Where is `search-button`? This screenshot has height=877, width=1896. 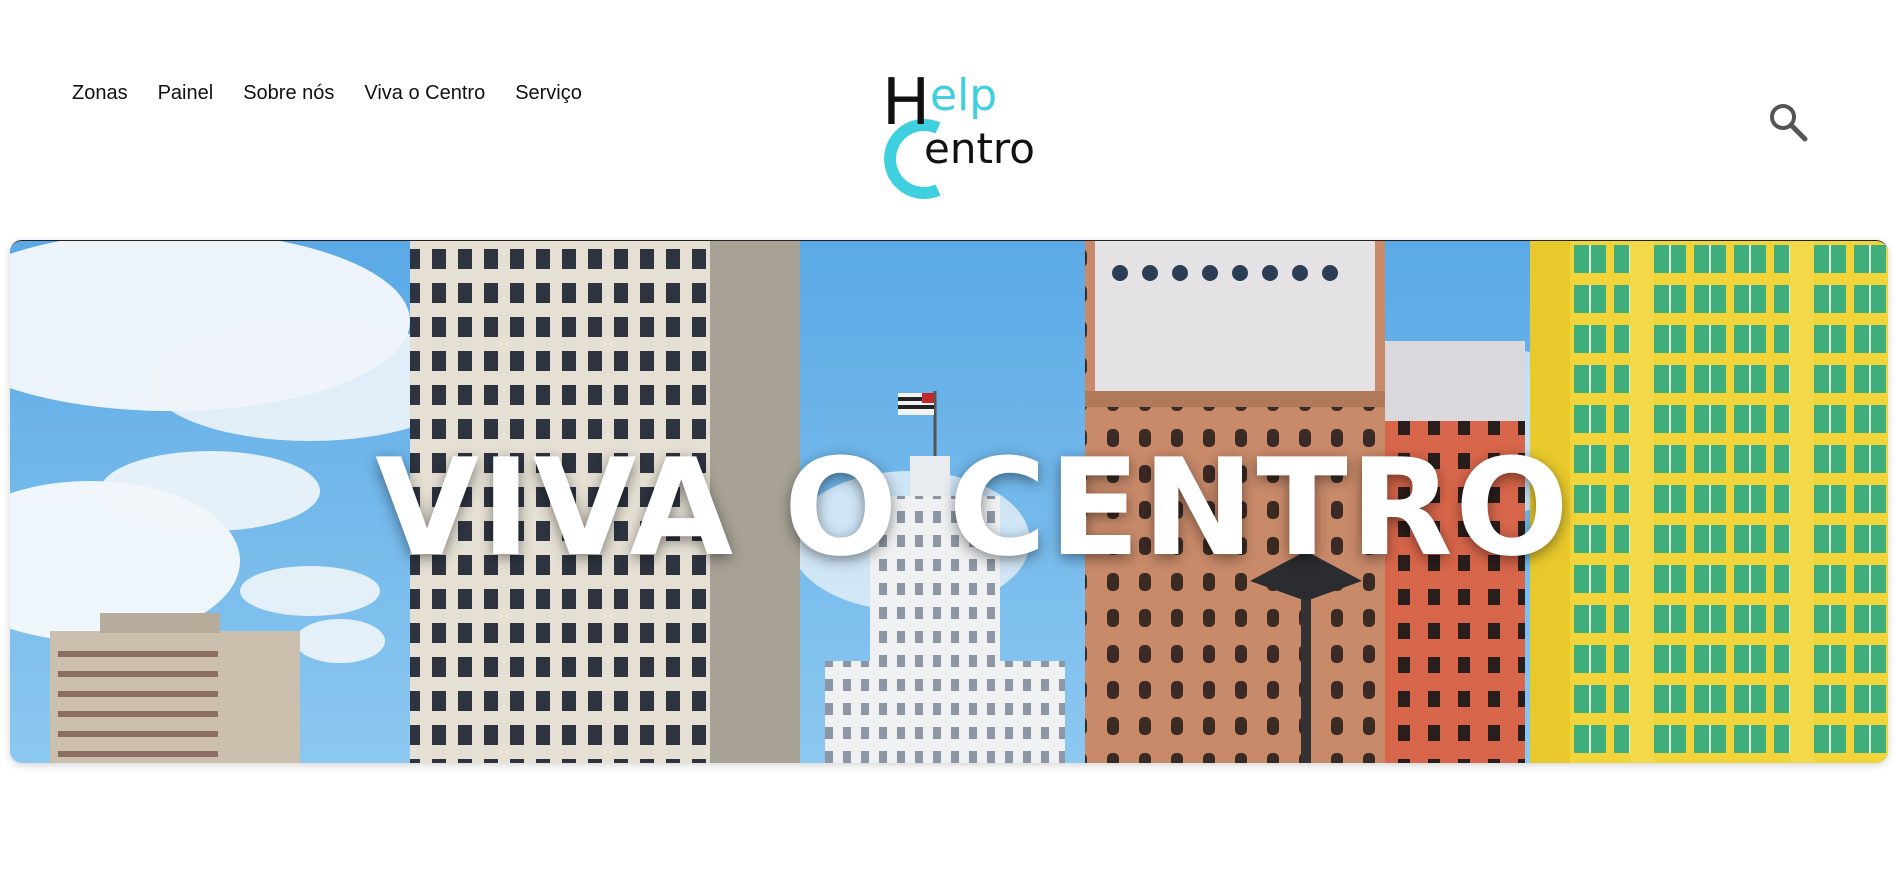 search-button is located at coordinates (1788, 122).